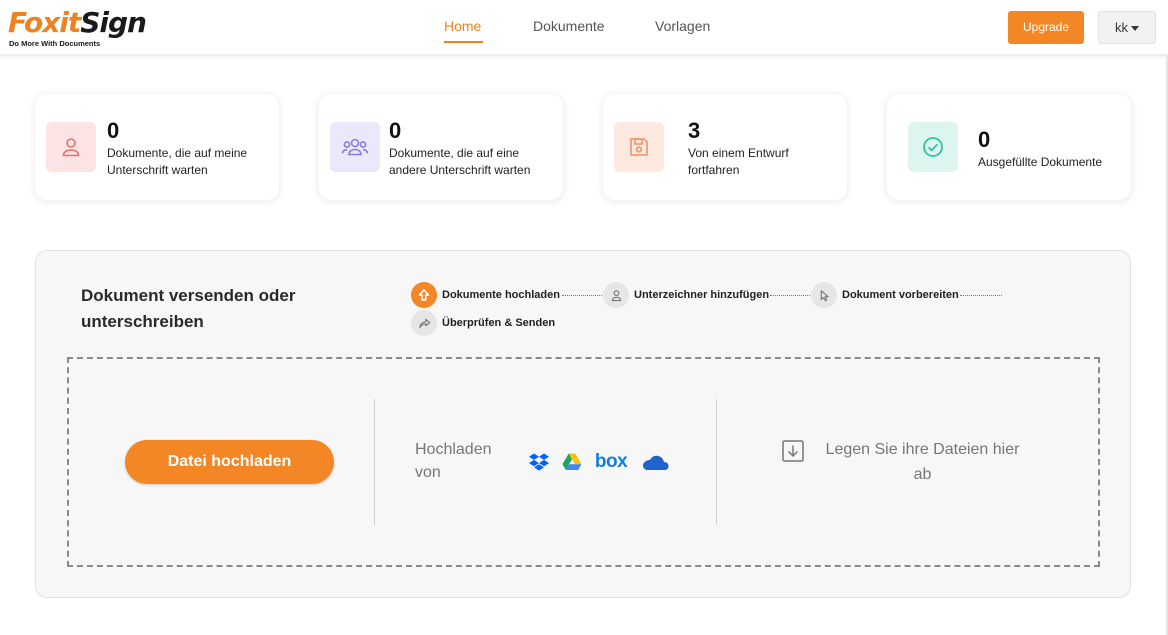  Describe the element at coordinates (188, 308) in the screenshot. I see `panel-title: Dokument versenden oder unterschreiben` at that location.